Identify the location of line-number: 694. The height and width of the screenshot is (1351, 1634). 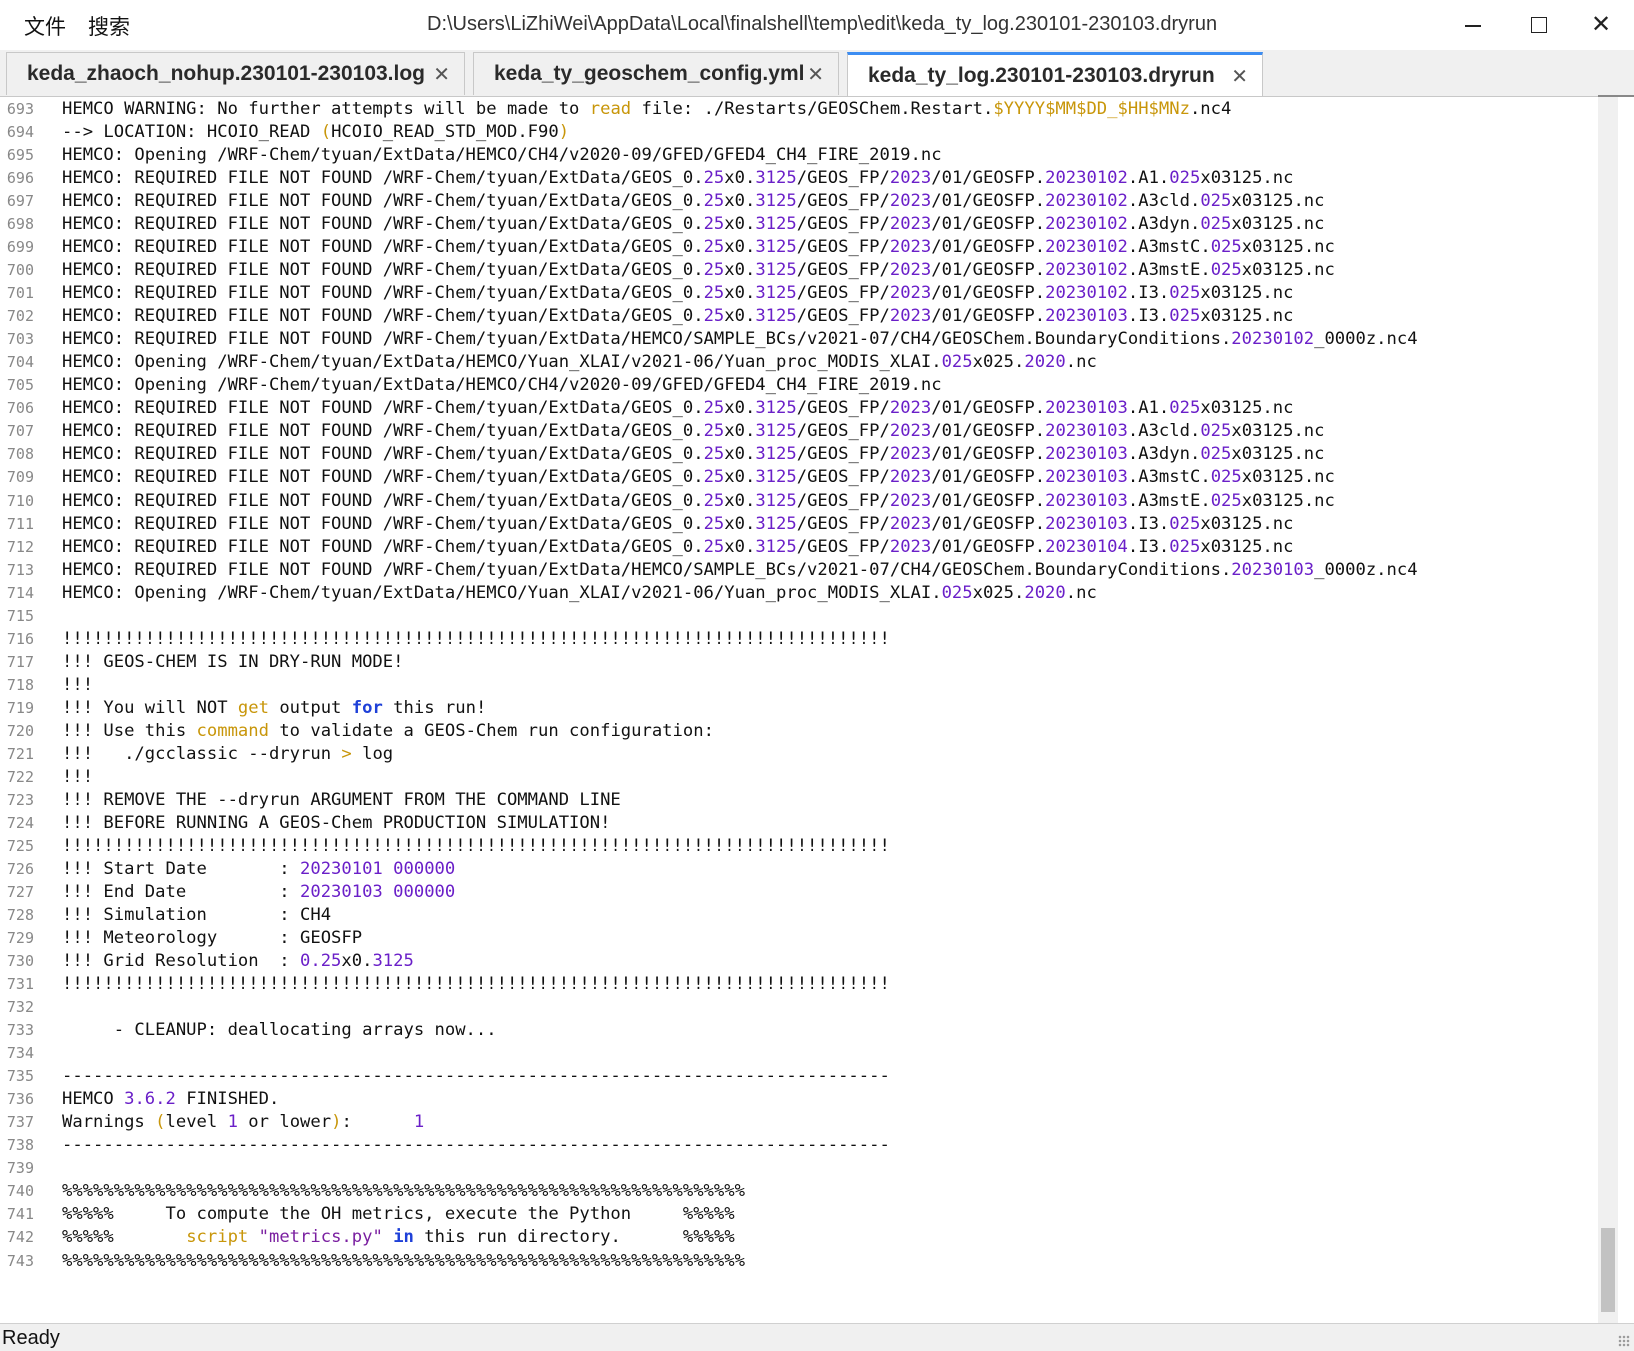
(20, 132).